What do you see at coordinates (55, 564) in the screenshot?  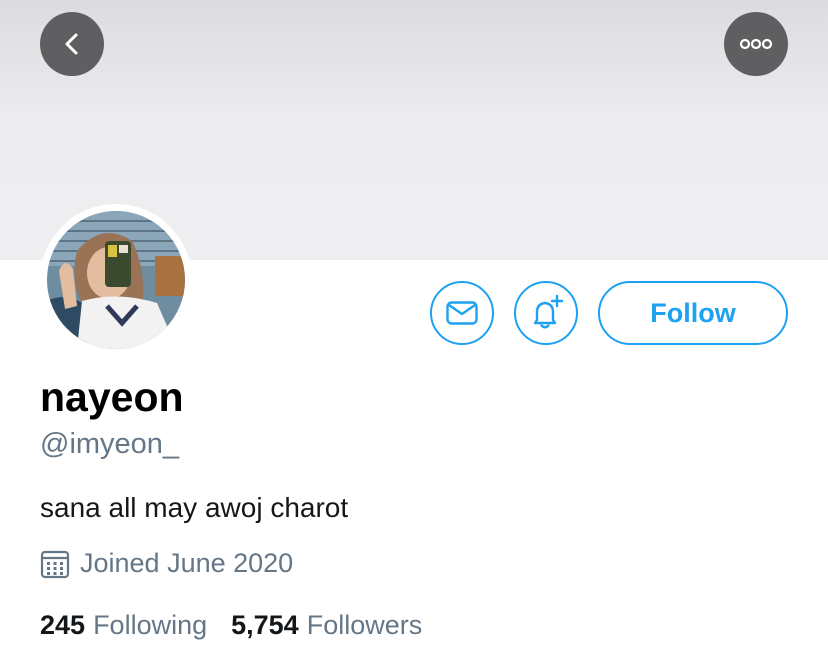 I see `calendar-icon` at bounding box center [55, 564].